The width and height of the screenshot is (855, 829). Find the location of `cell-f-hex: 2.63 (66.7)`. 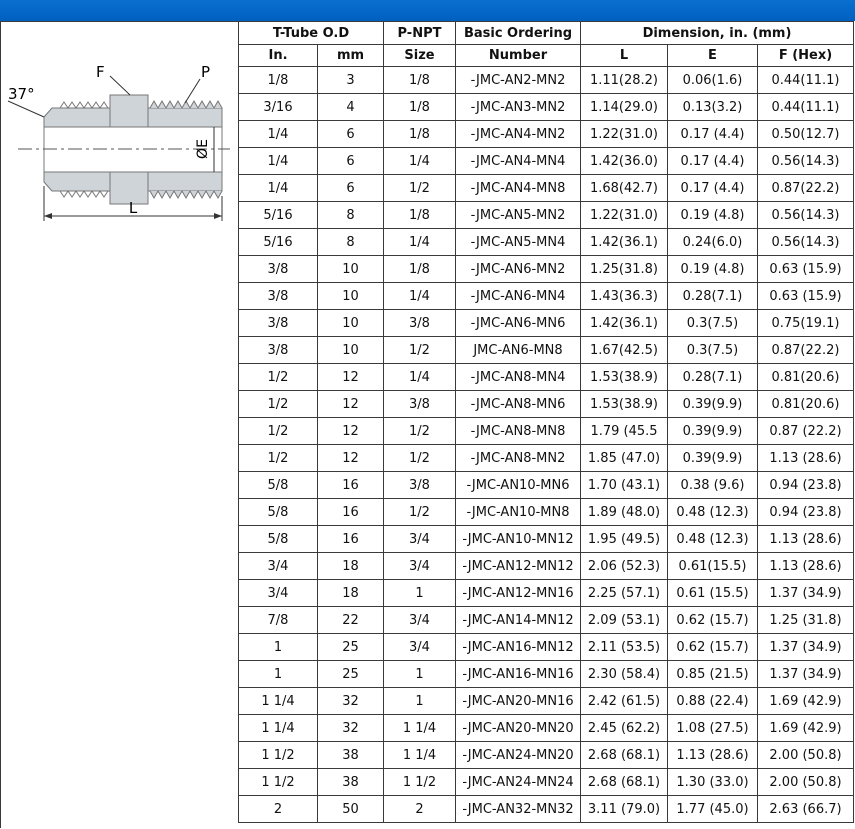

cell-f-hex: 2.63 (66.7) is located at coordinates (805, 809).